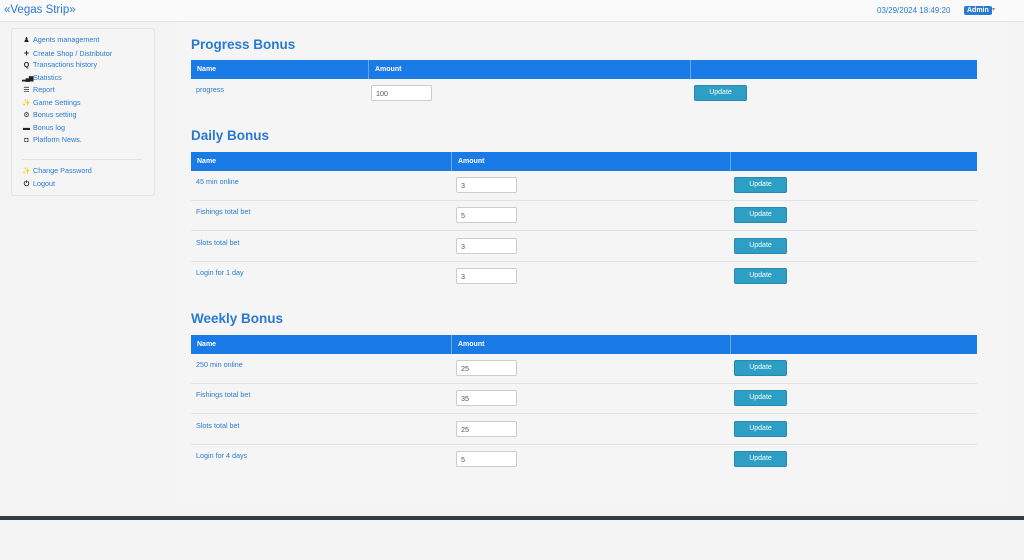  Describe the element at coordinates (584, 369) in the screenshot. I see `table-row: 250 min online Update` at that location.